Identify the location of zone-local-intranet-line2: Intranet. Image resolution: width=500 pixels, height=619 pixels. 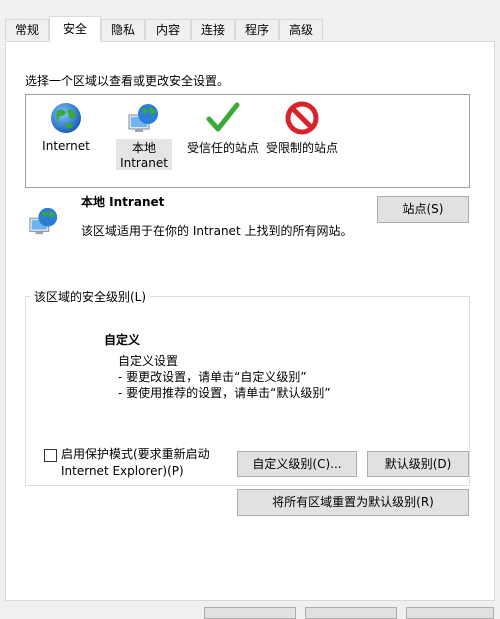
(144, 163).